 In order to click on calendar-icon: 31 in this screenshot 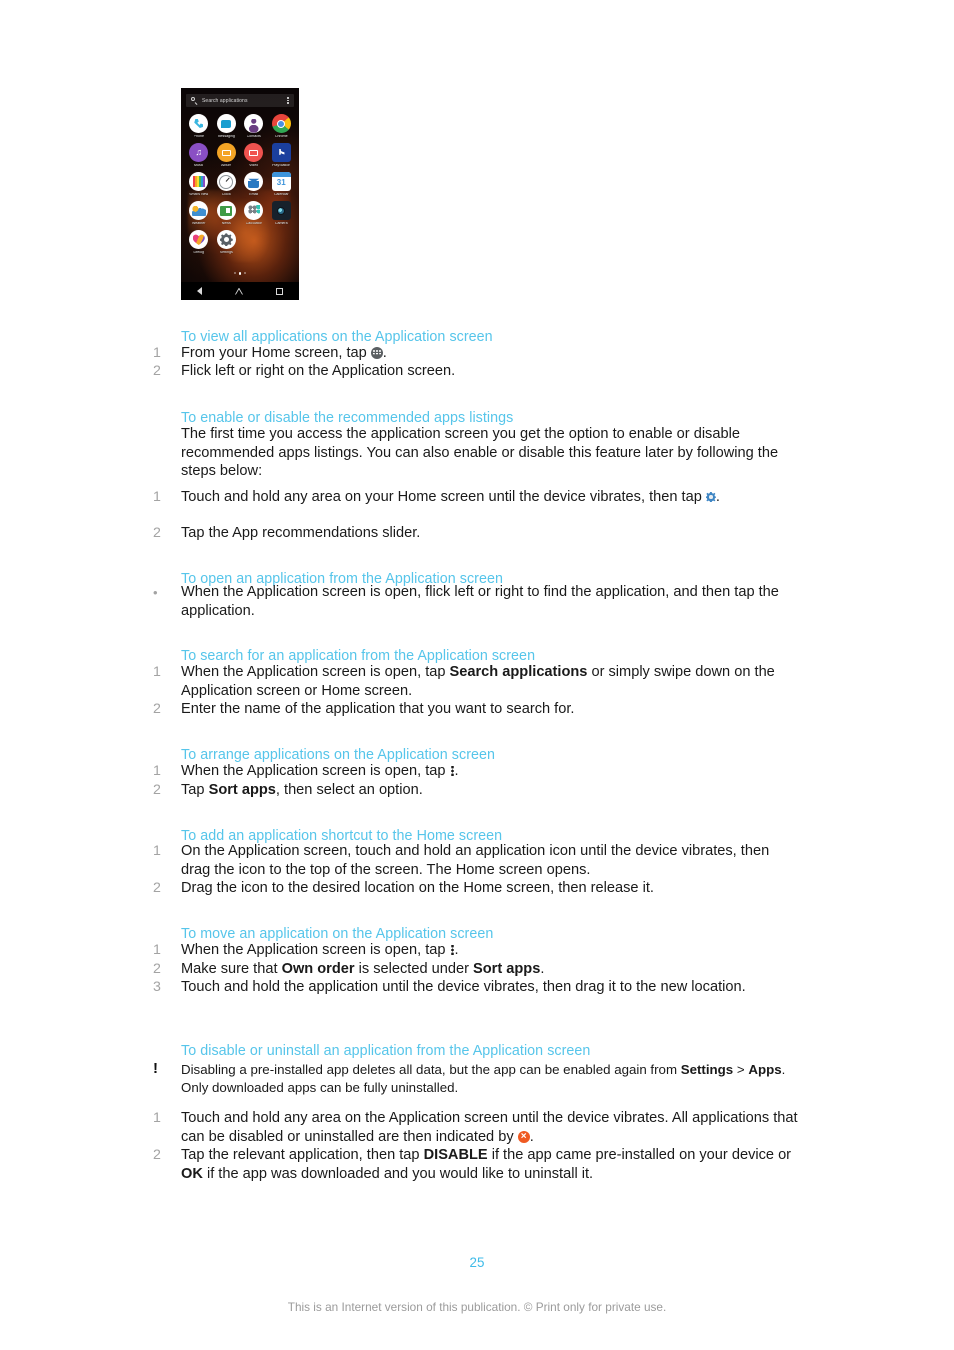, I will do `click(281, 182)`.